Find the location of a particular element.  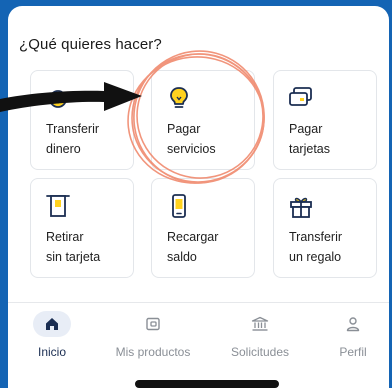

gift-icon is located at coordinates (301, 207).